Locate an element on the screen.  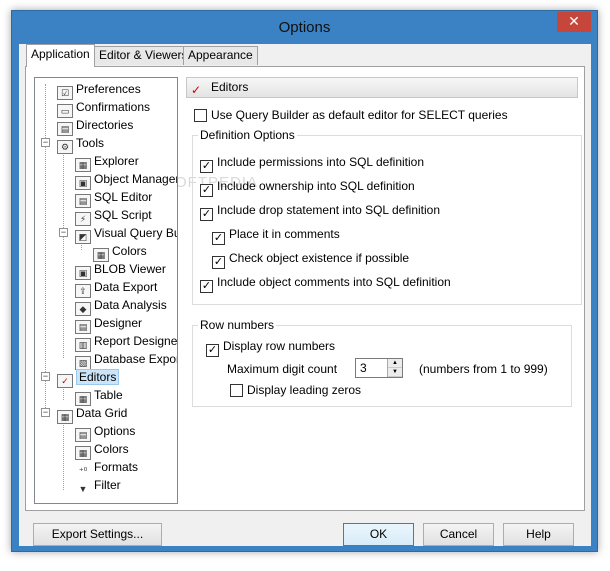
tree-label: Colors is located at coordinates (111, 449).